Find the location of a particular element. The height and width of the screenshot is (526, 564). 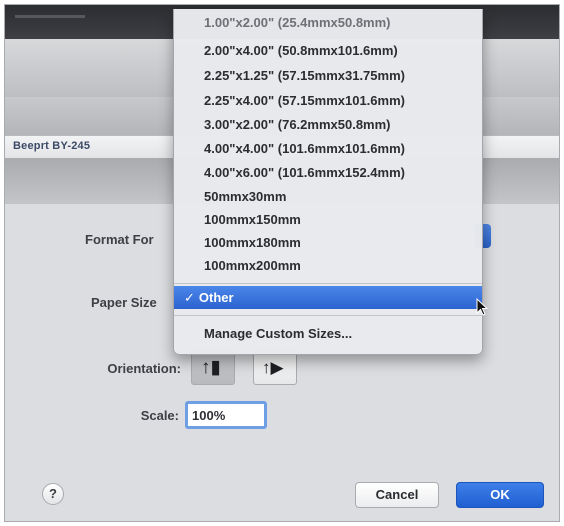

portrait-orientation-icon: ↑▮ is located at coordinates (211, 367).